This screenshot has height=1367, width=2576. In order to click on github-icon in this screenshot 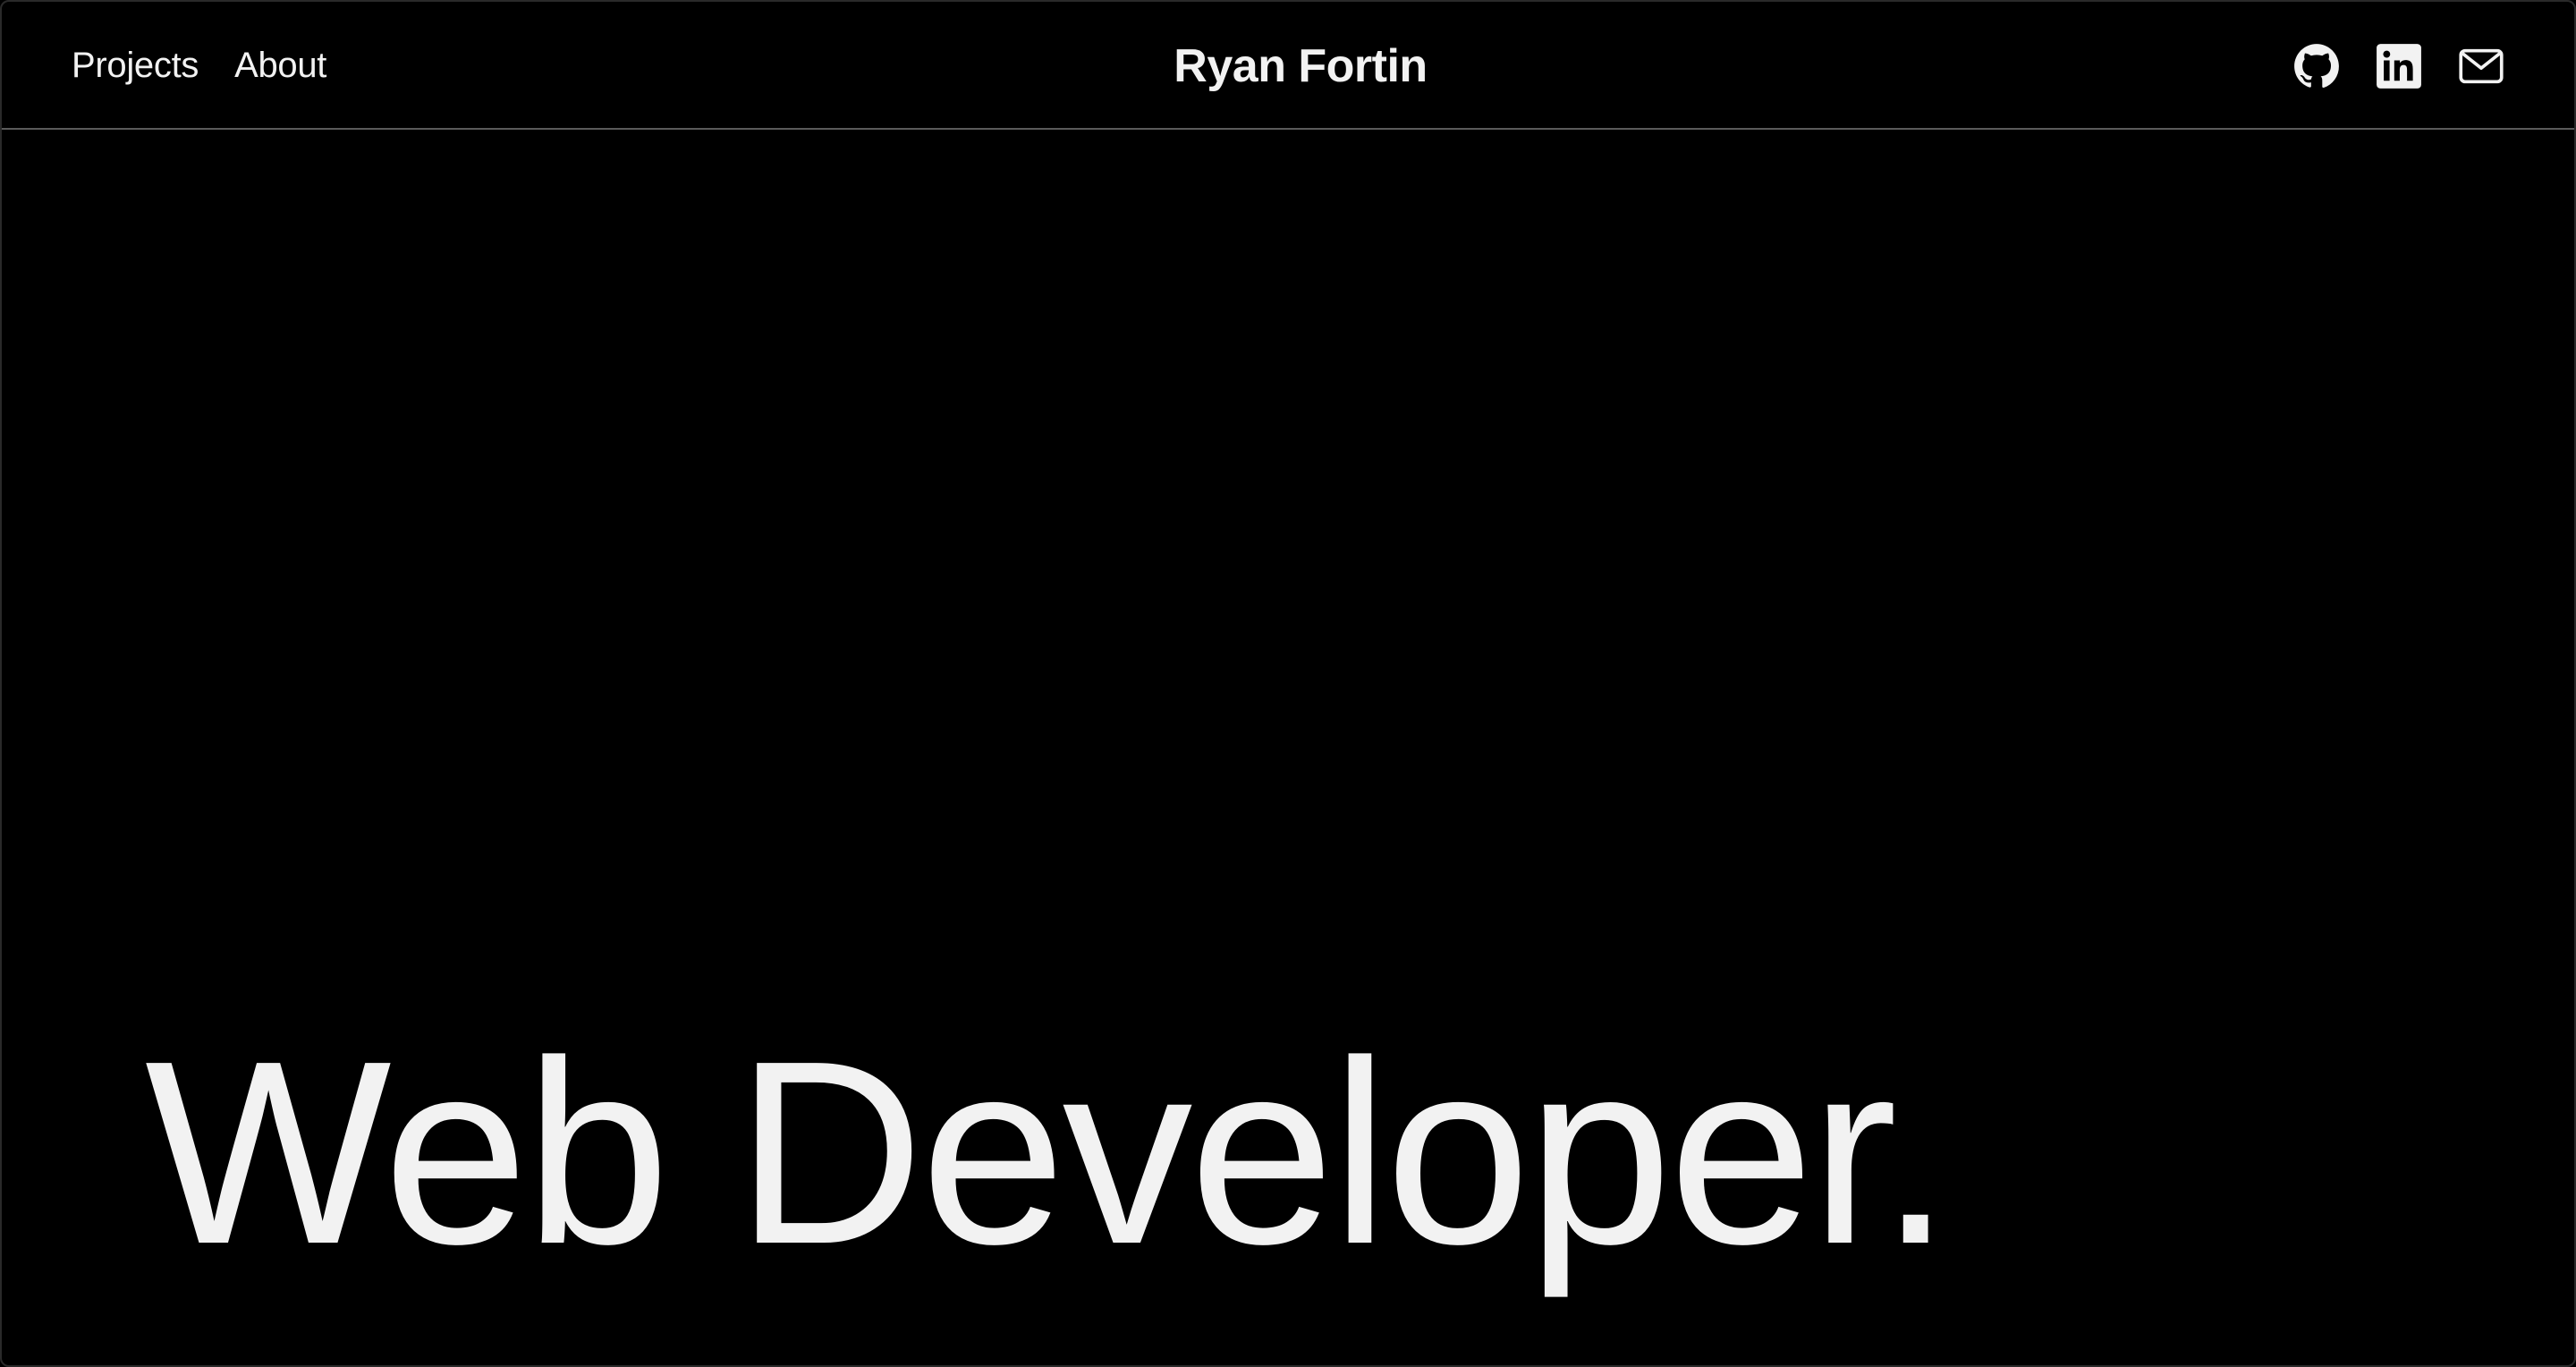, I will do `click(2316, 65)`.